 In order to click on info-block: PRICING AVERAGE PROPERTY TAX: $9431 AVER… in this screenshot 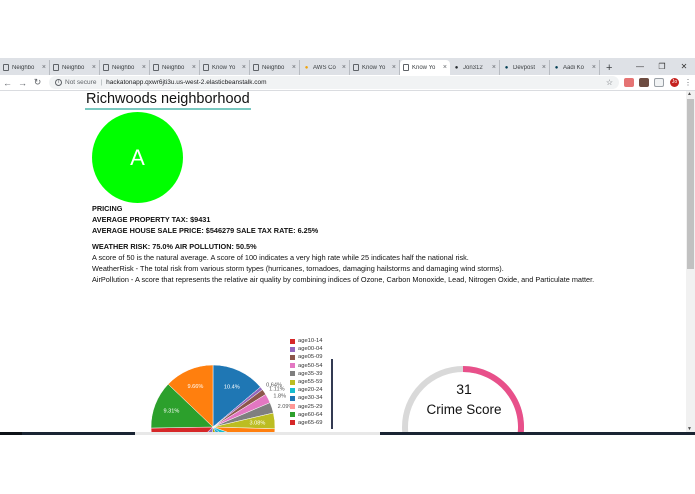, I will do `click(387, 244)`.